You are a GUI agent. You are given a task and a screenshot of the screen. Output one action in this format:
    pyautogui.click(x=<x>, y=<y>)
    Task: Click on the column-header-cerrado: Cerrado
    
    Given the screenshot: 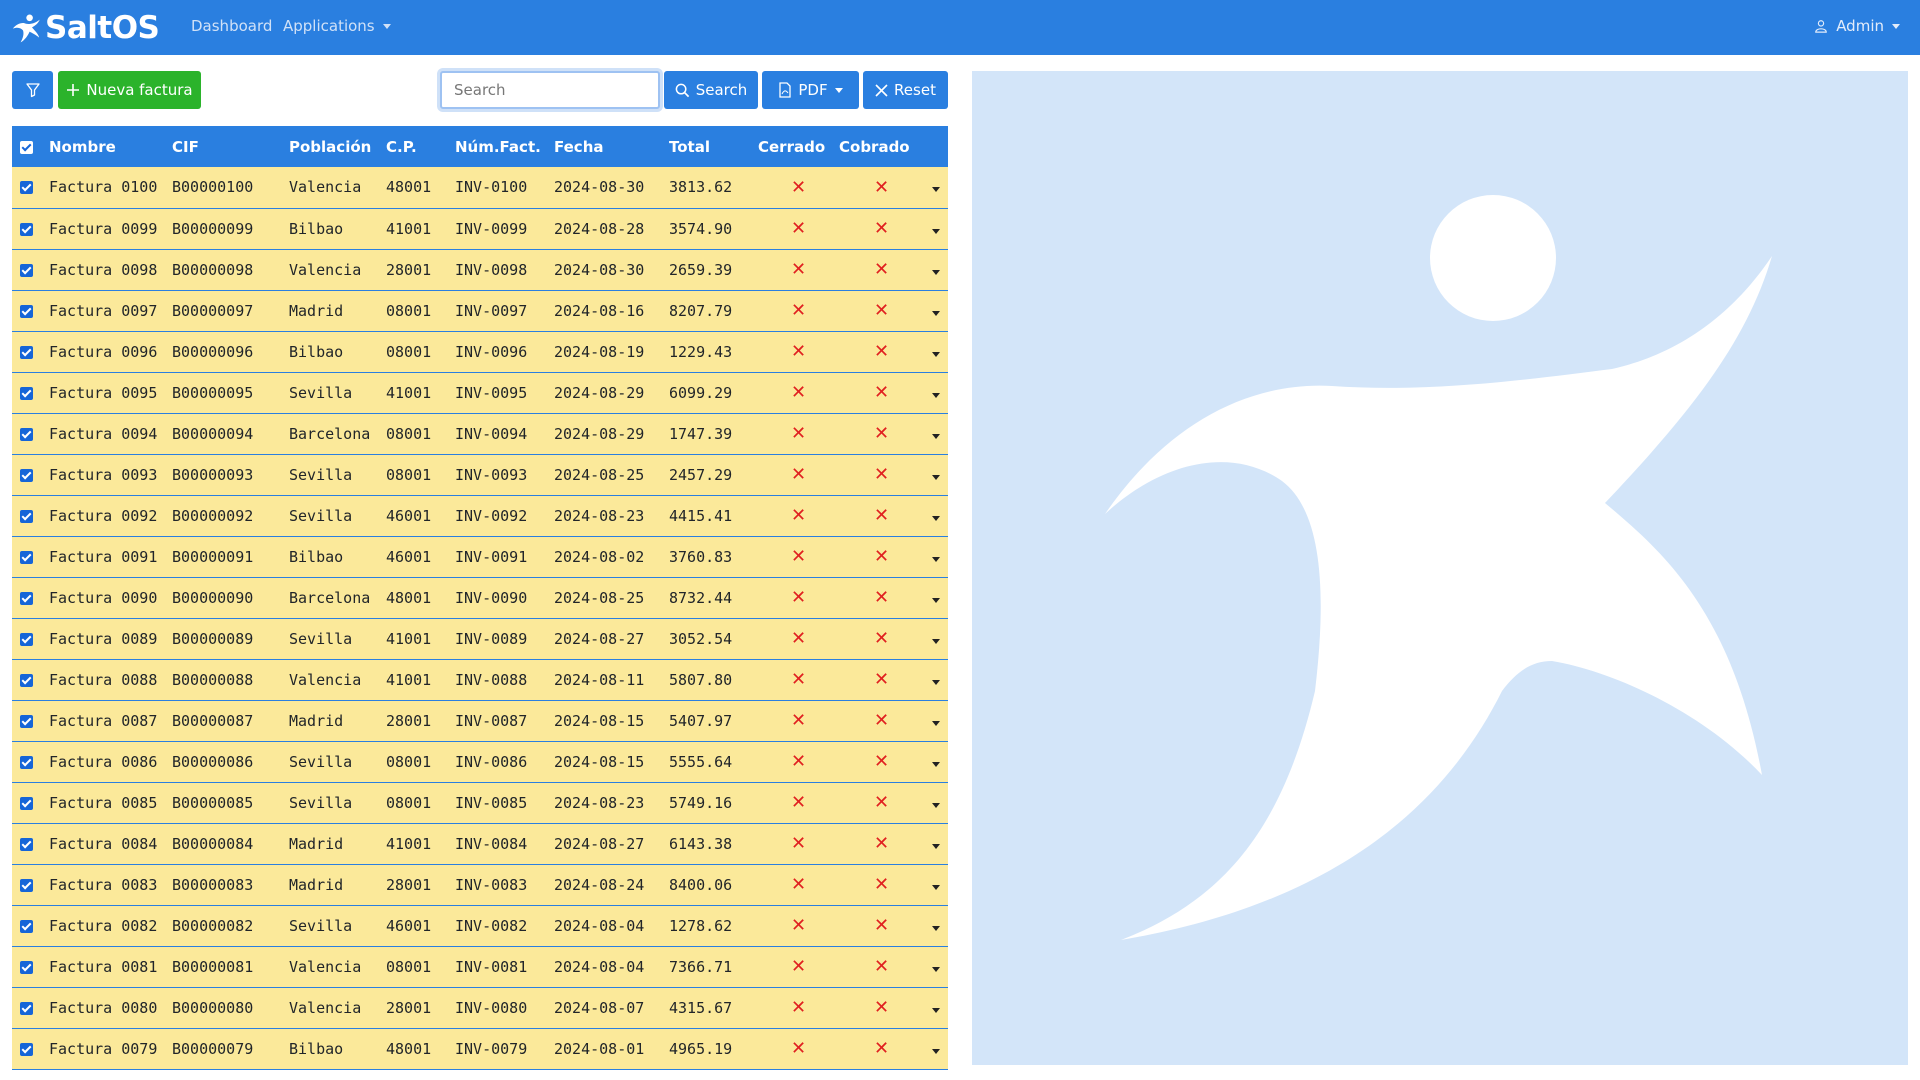 What is the action you would take?
    pyautogui.click(x=798, y=146)
    